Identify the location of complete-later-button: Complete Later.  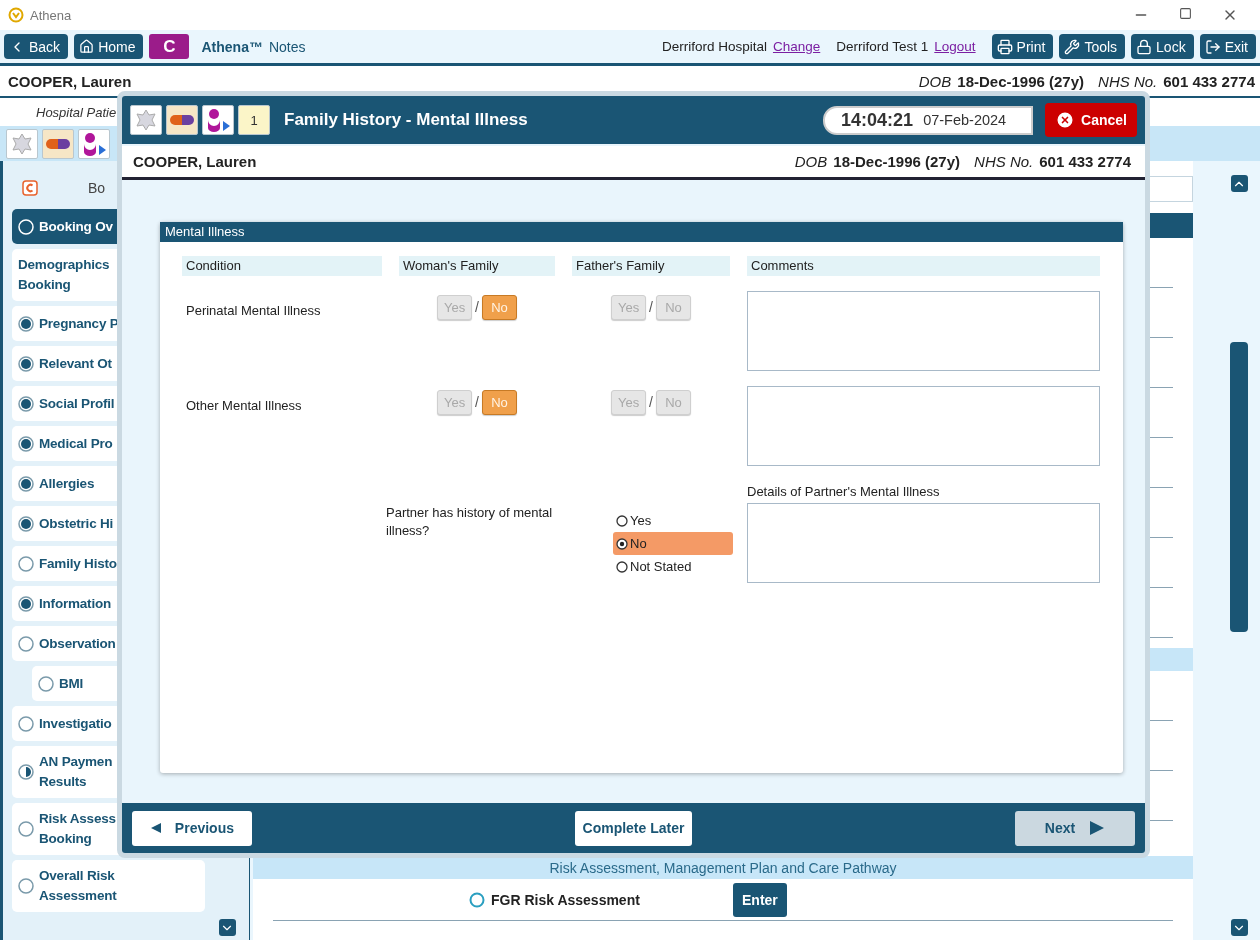
(633, 828).